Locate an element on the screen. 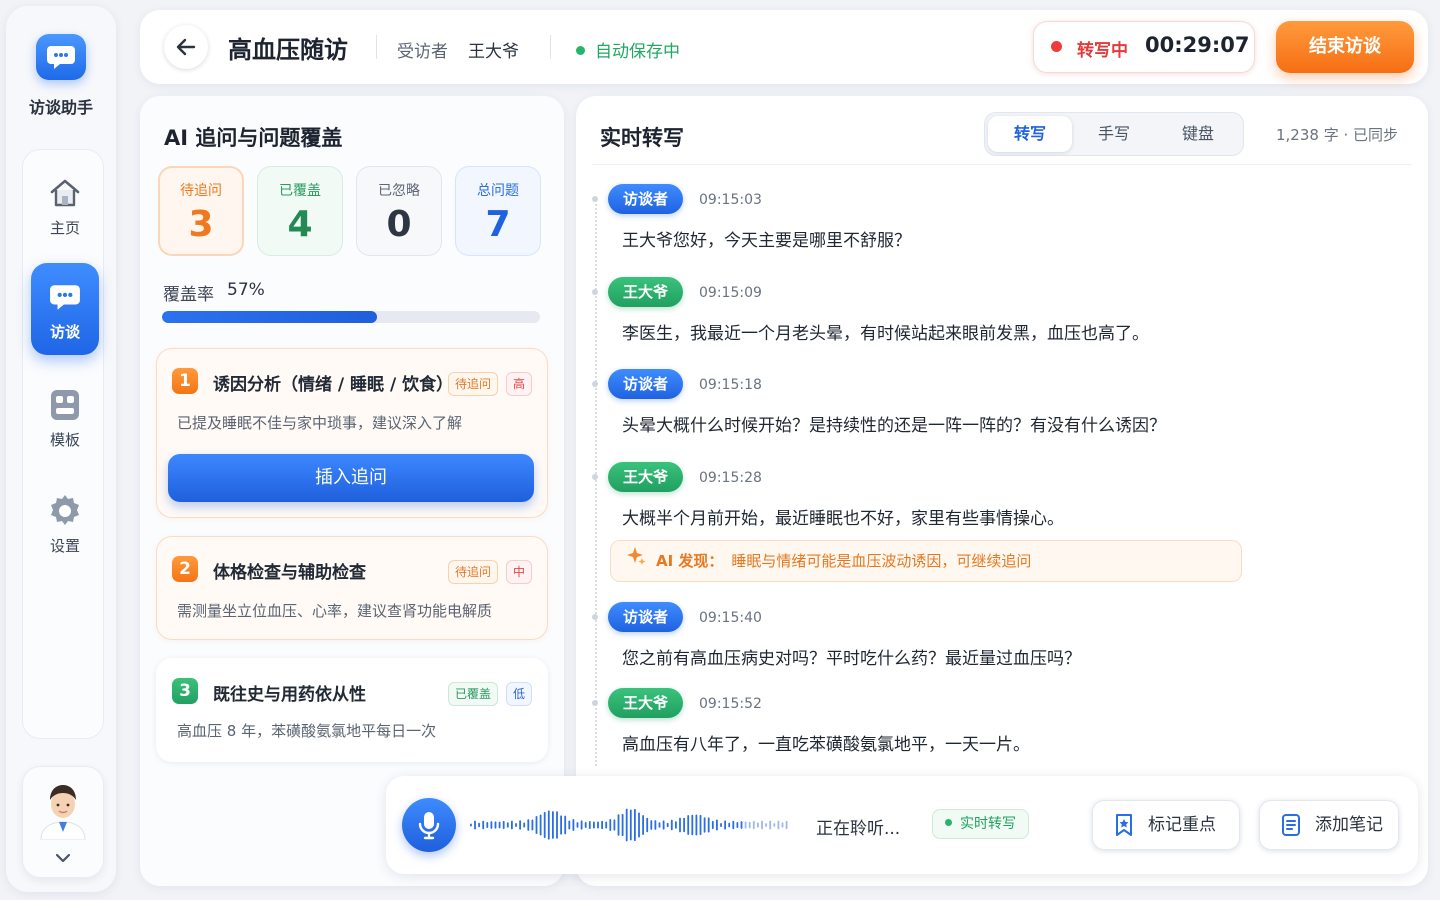 The image size is (1440, 900). brand: 访谈助手 is located at coordinates (61, 76).